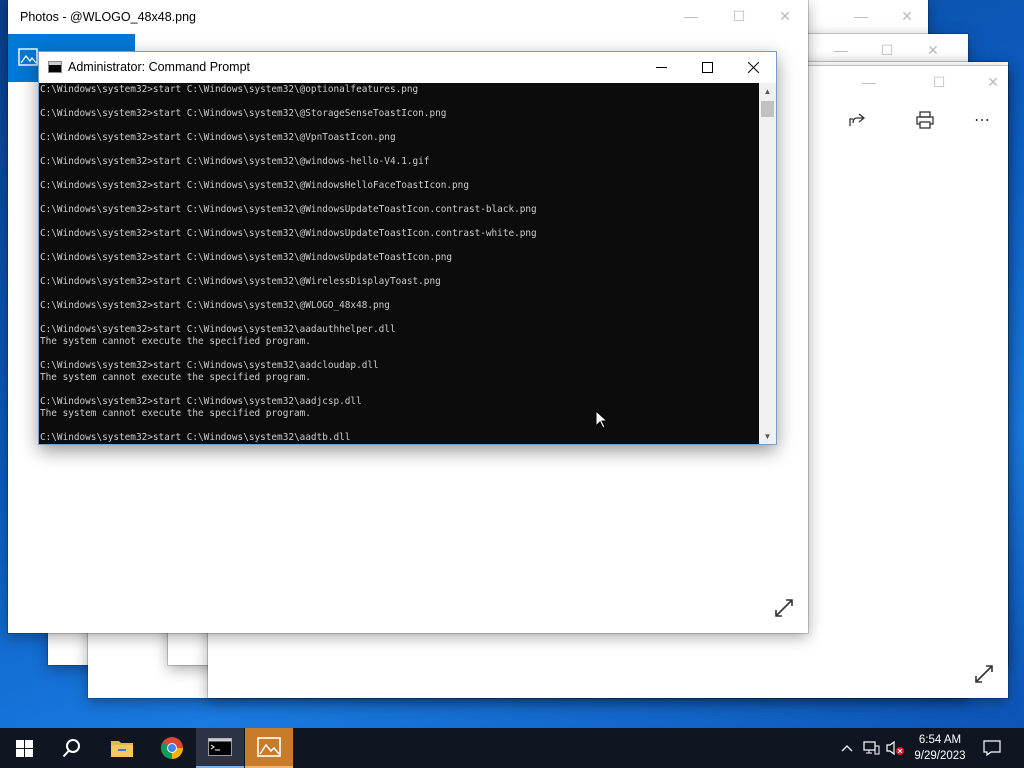 The width and height of the screenshot is (1024, 768). Describe the element at coordinates (767, 263) in the screenshot. I see `vertical-scrollbar: ▲ ▼` at that location.